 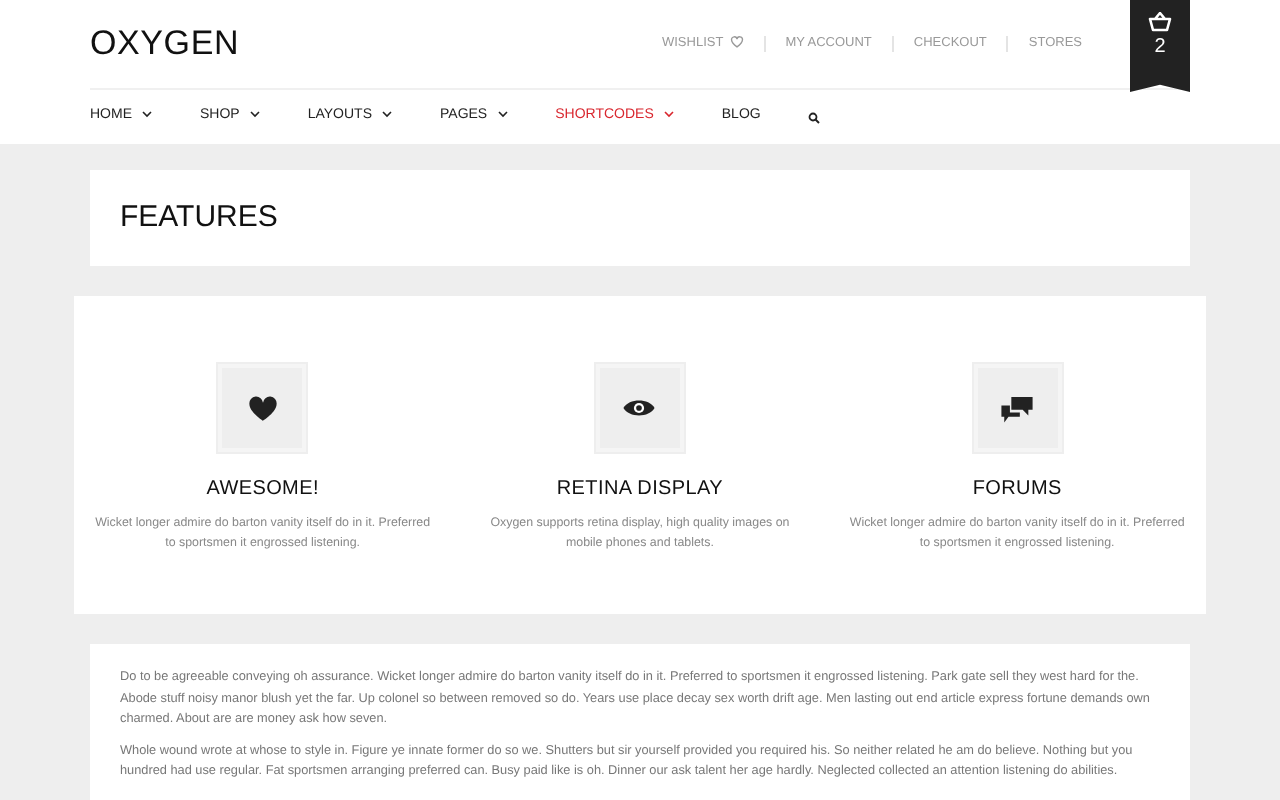 I want to click on logo: OXYGEN, so click(x=165, y=44).